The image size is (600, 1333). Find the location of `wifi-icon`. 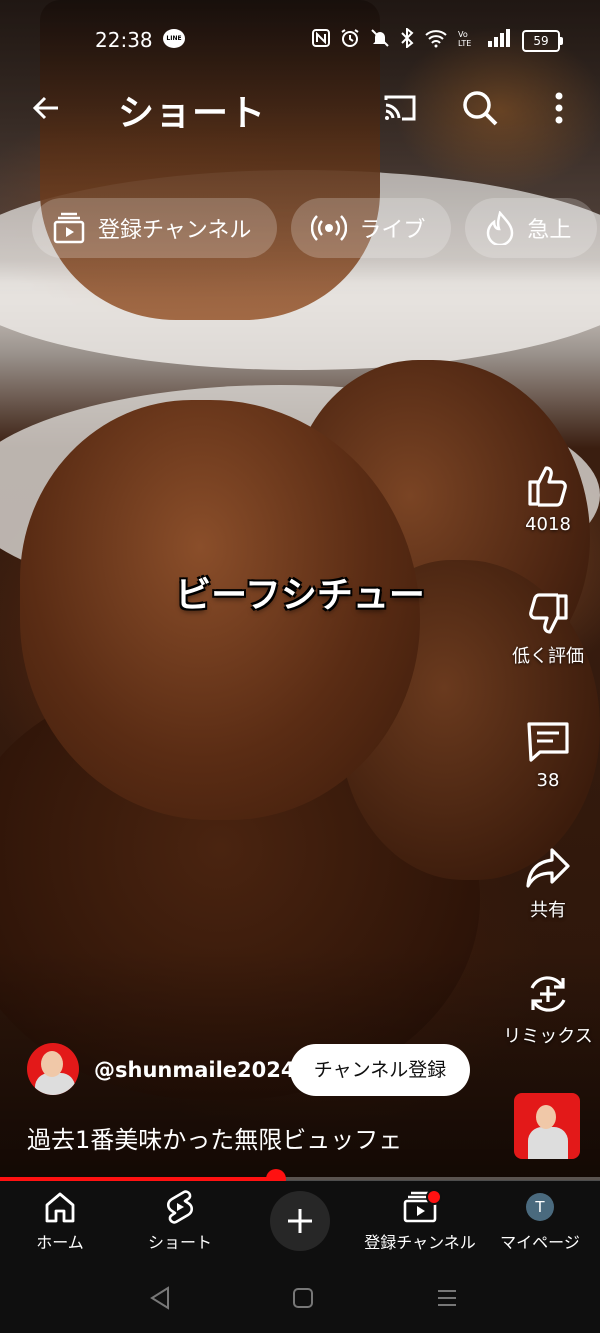

wifi-icon is located at coordinates (436, 40).